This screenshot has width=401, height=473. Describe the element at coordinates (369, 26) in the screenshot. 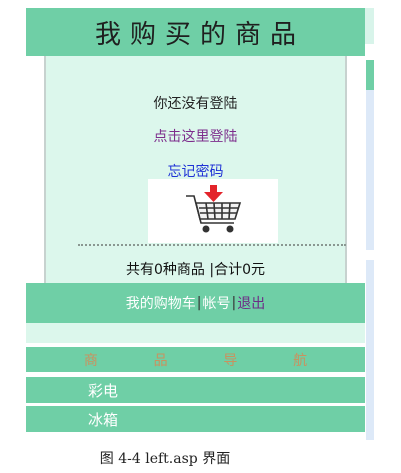

I see `right-strip-top` at that location.